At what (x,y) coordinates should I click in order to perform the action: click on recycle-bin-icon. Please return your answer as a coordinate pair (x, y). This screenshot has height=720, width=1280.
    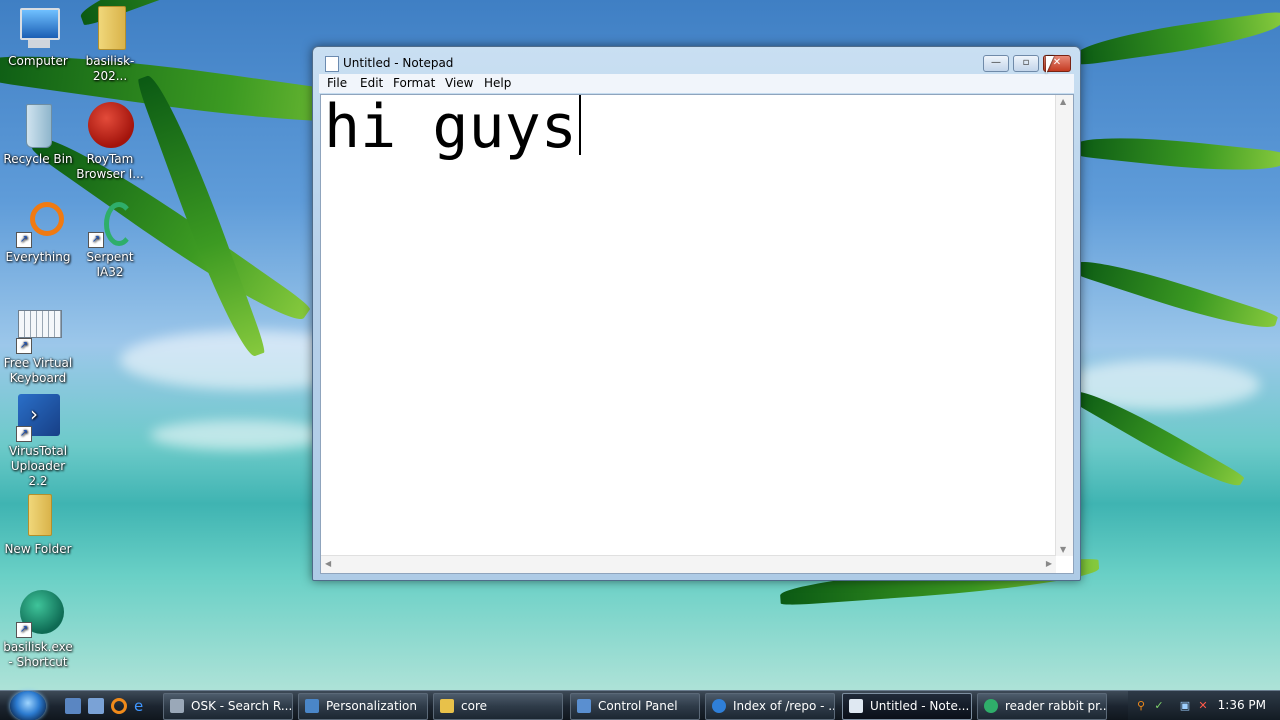
    Looking at the image, I should click on (38, 126).